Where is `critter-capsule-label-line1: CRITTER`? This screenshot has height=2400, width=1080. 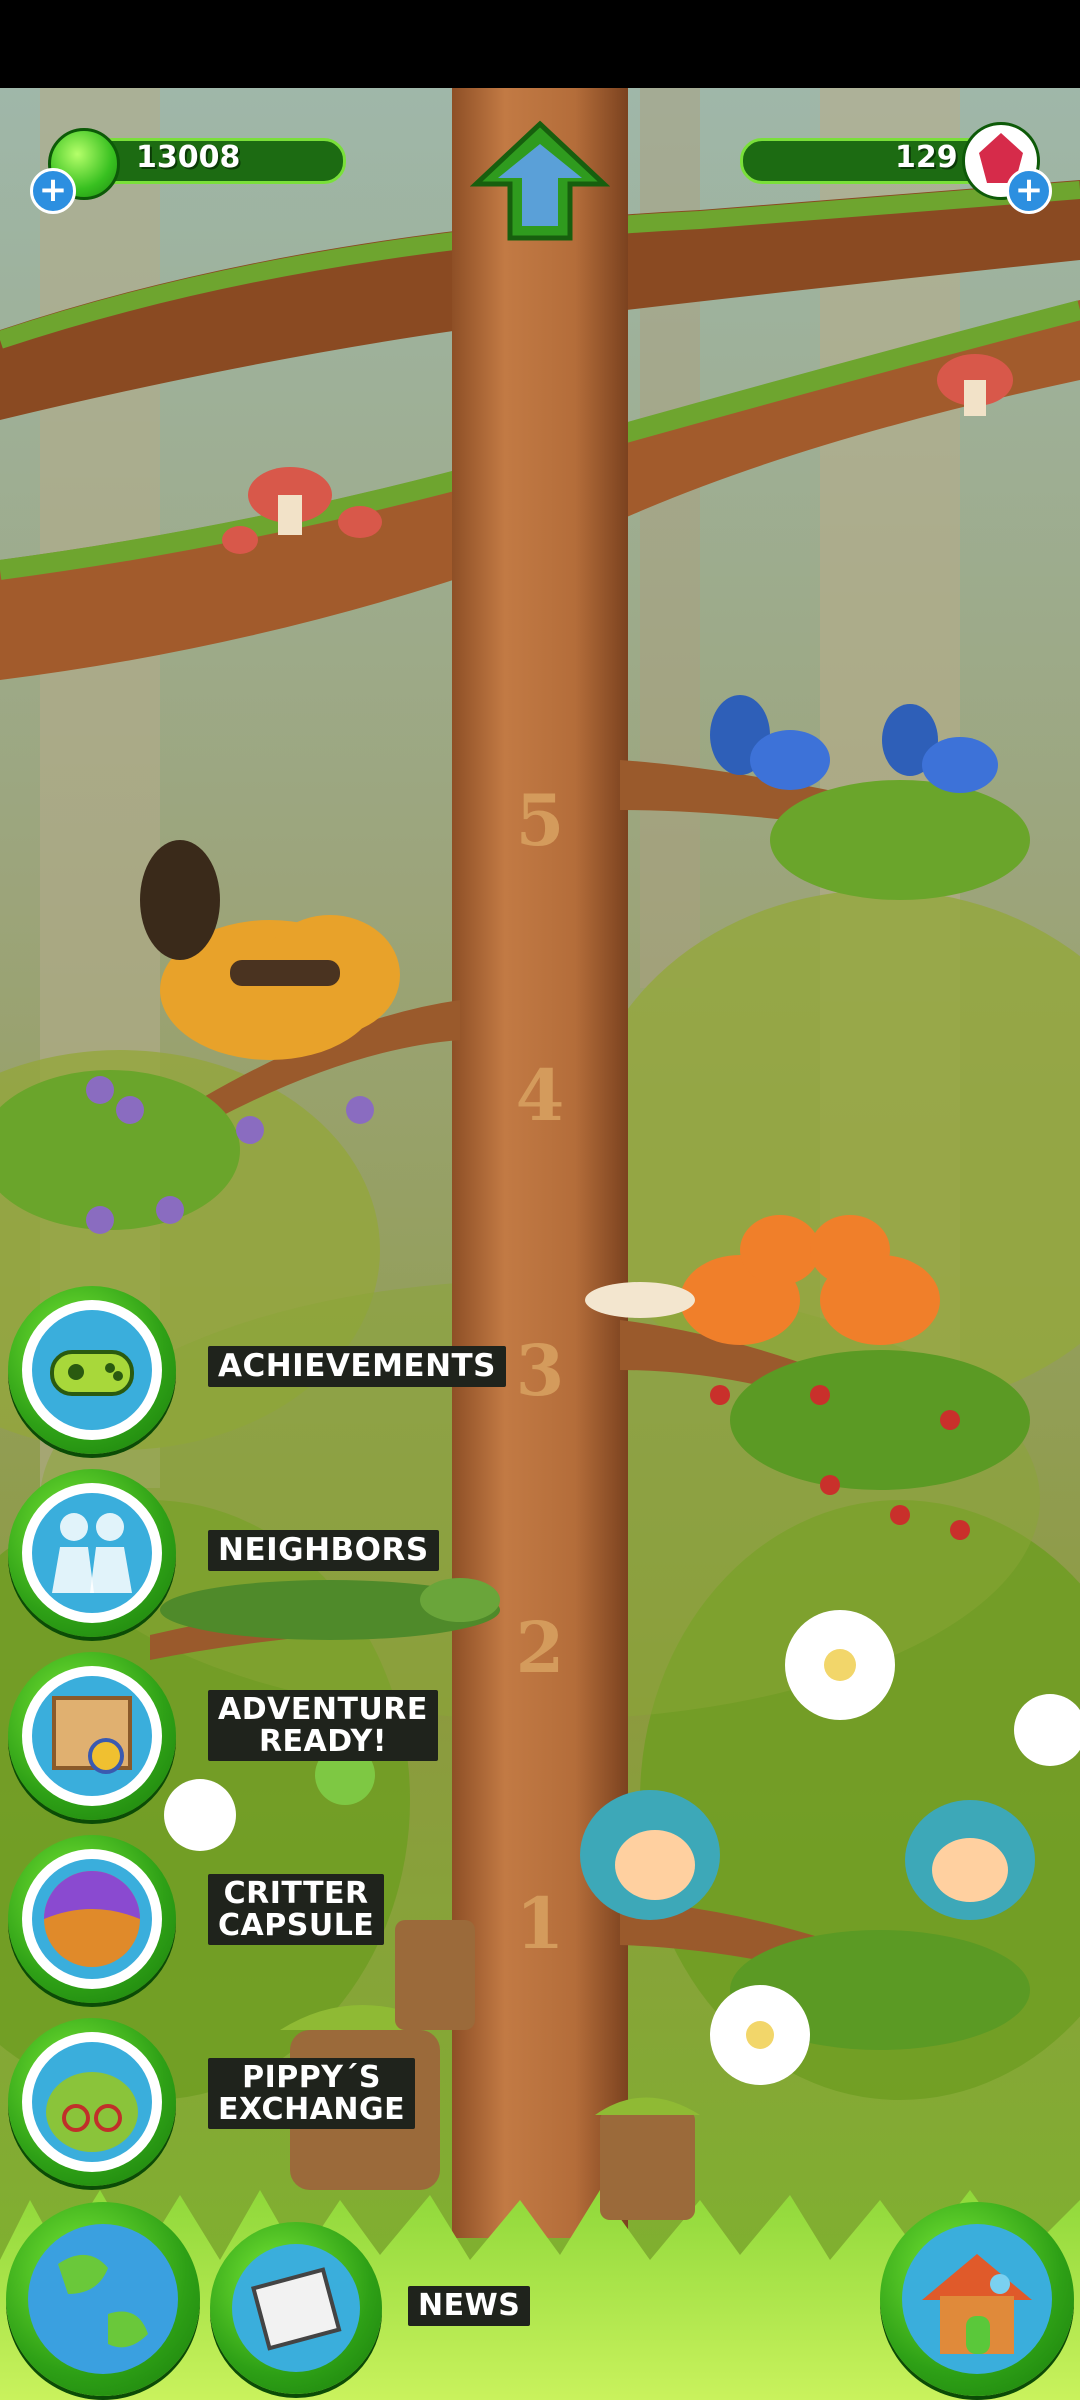
critter-capsule-label-line1: CRITTER is located at coordinates (296, 1893).